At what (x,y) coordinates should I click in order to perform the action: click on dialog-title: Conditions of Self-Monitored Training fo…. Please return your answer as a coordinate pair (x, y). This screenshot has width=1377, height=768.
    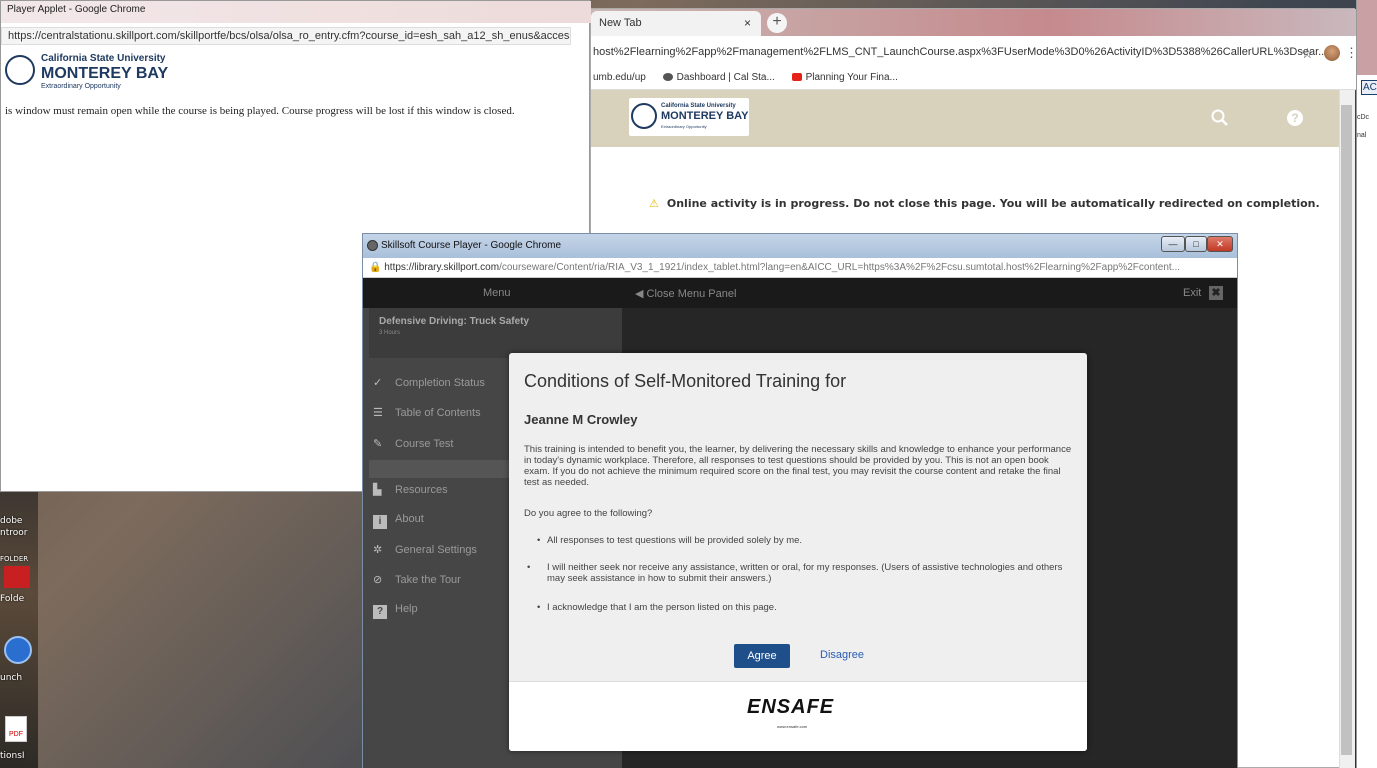
    Looking at the image, I should click on (685, 381).